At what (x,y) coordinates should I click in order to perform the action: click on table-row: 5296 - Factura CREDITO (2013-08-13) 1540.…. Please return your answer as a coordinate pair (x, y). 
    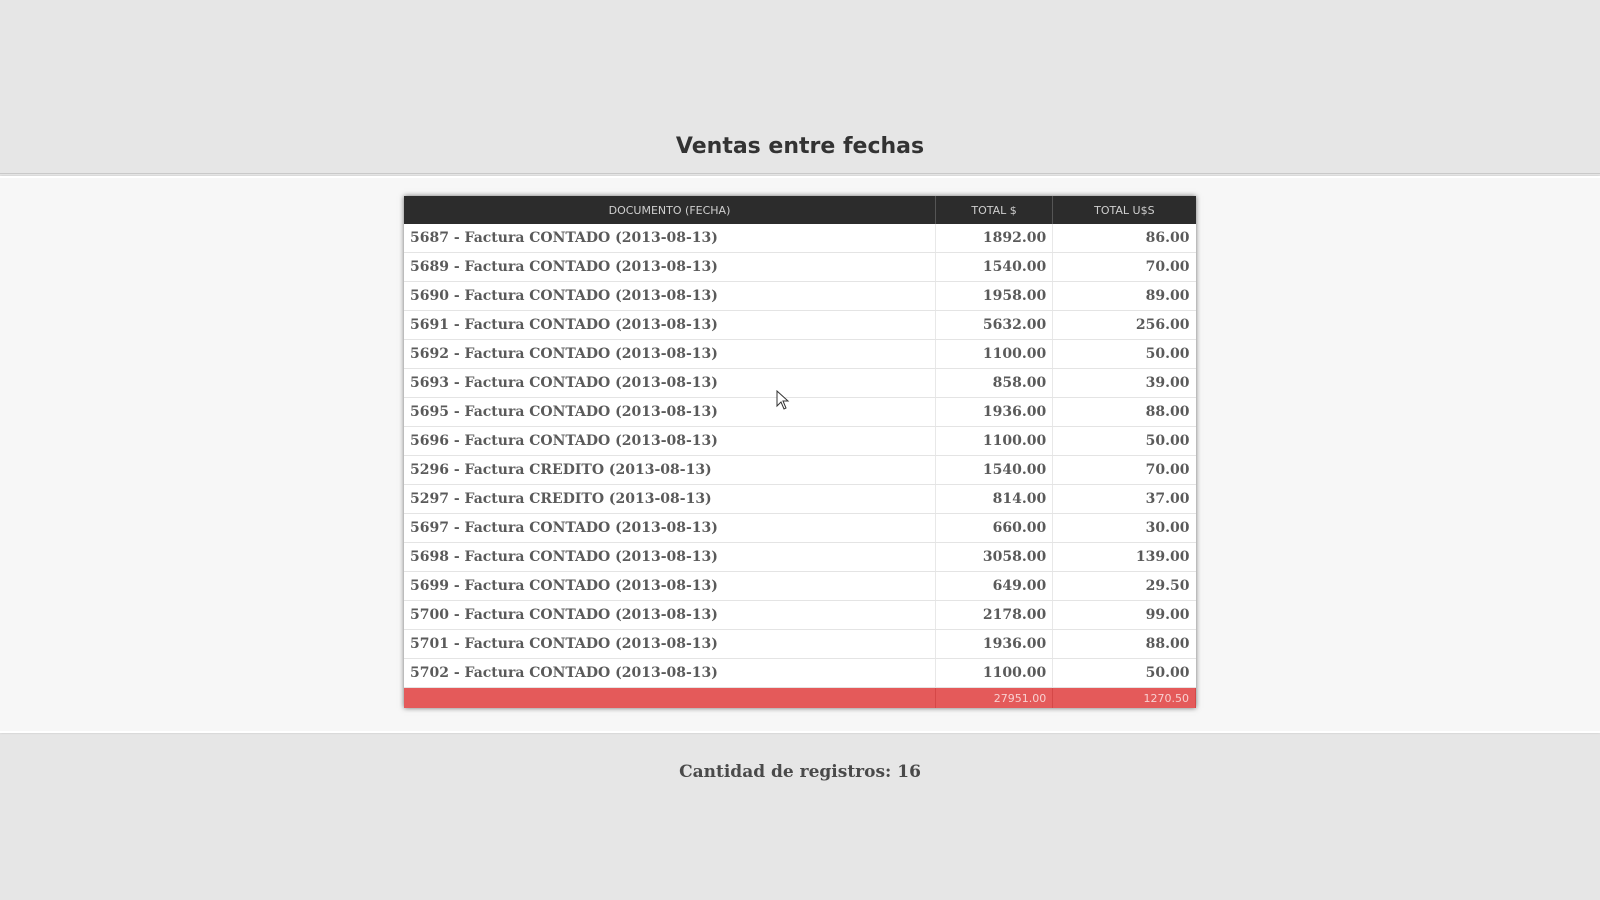
    Looking at the image, I should click on (800, 470).